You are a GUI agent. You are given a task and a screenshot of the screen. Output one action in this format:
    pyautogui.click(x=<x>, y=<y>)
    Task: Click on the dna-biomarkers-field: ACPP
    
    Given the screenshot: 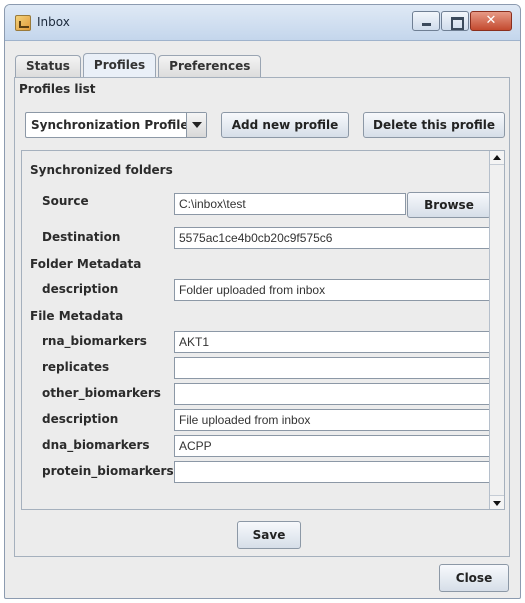 What is the action you would take?
    pyautogui.click(x=332, y=446)
    